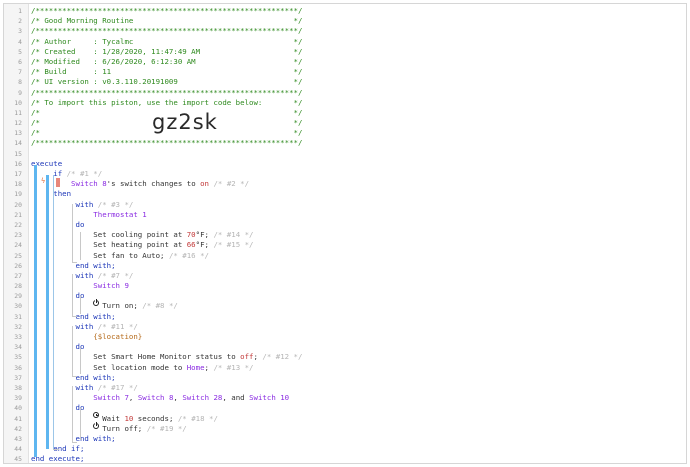 This screenshot has height=467, width=690. Describe the element at coordinates (18, 133) in the screenshot. I see `line-number: 13` at that location.